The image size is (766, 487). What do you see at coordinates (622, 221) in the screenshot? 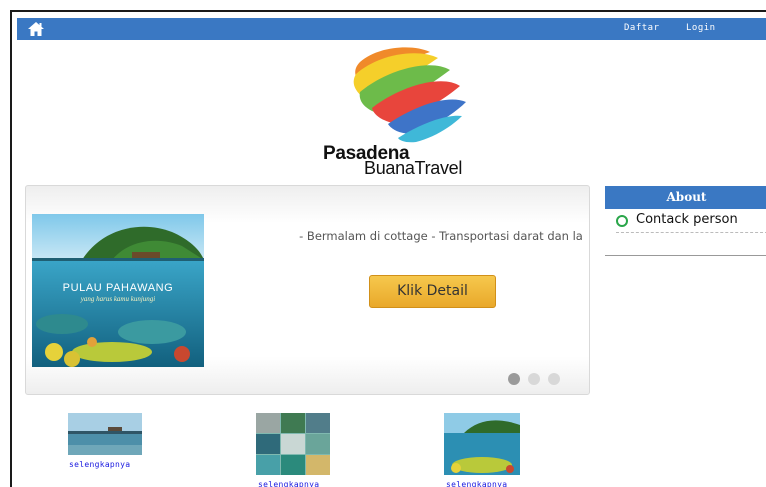
I see `circle-bullet-icon` at bounding box center [622, 221].